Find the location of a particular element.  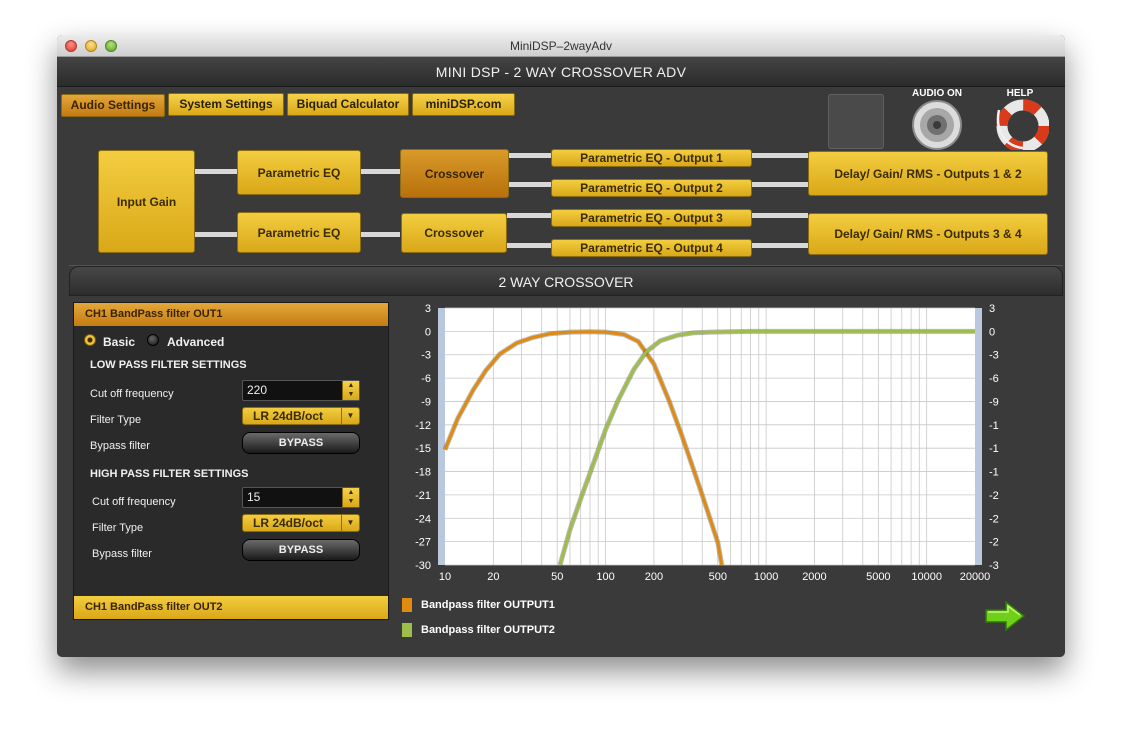

parametric-eq-output-2: Parametric EQ - Output 2 is located at coordinates (651, 188).